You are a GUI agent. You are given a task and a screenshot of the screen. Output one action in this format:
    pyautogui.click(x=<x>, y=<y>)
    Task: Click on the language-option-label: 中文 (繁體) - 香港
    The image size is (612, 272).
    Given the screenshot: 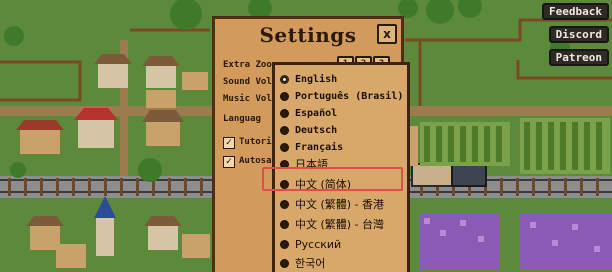 What is the action you would take?
    pyautogui.click(x=340, y=204)
    